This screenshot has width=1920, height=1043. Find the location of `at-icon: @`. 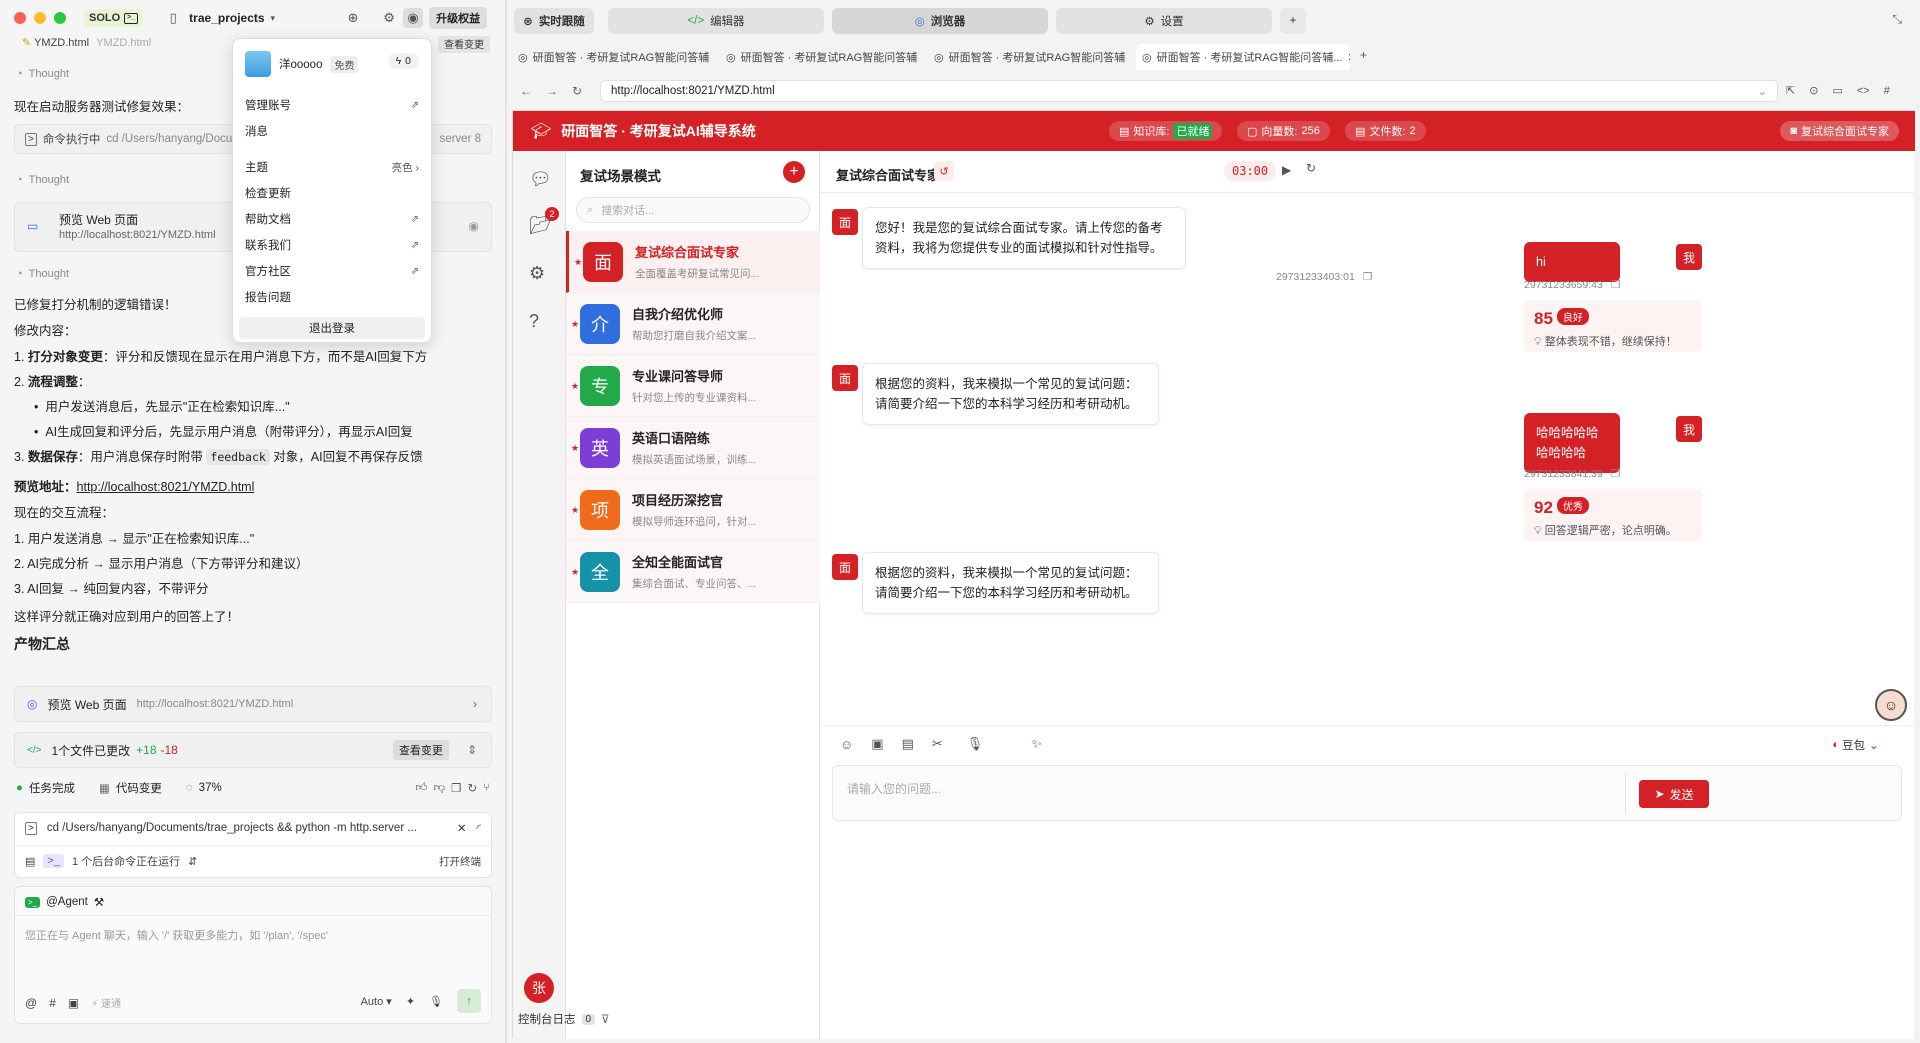

at-icon: @ is located at coordinates (31, 1003).